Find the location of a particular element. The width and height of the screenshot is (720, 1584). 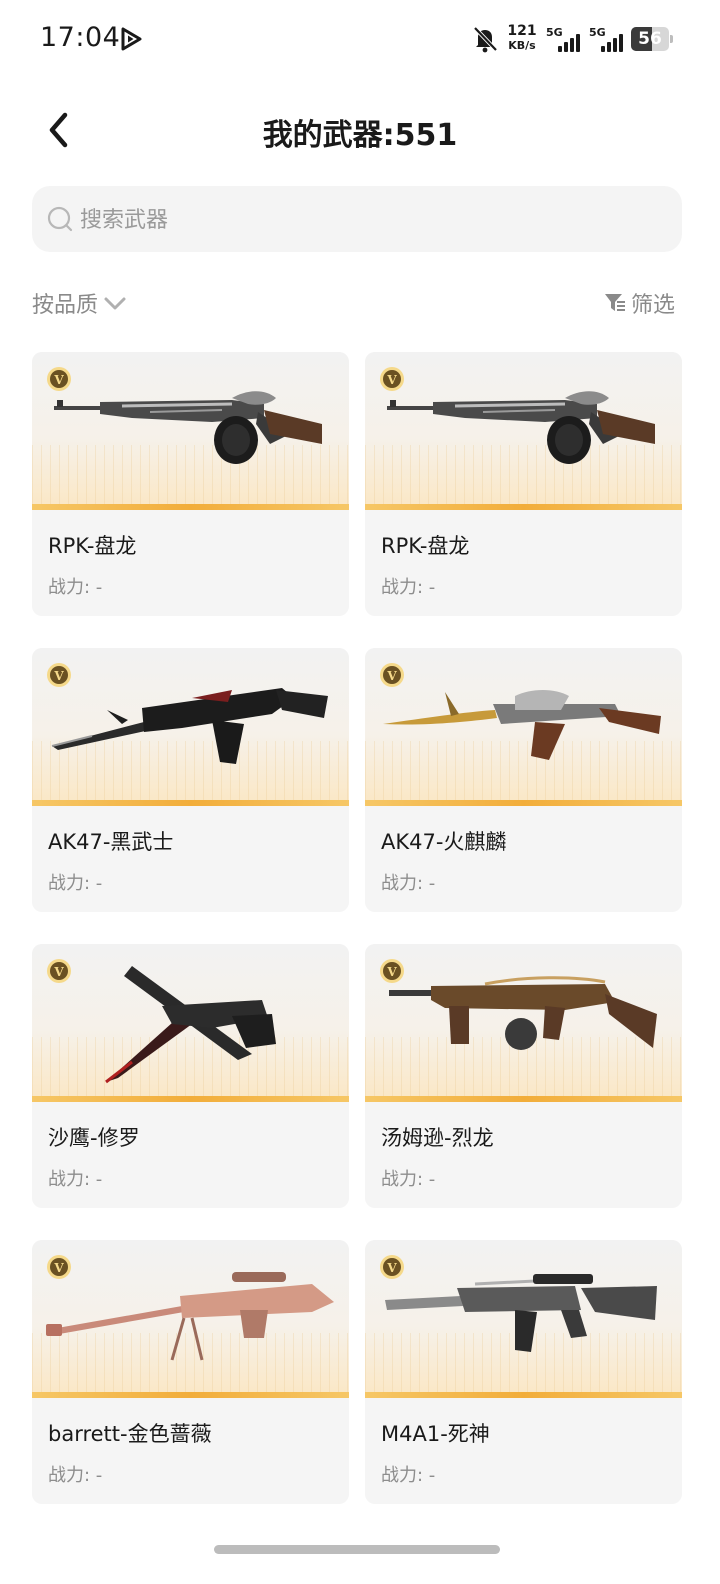

home-indicator is located at coordinates (357, 1549).